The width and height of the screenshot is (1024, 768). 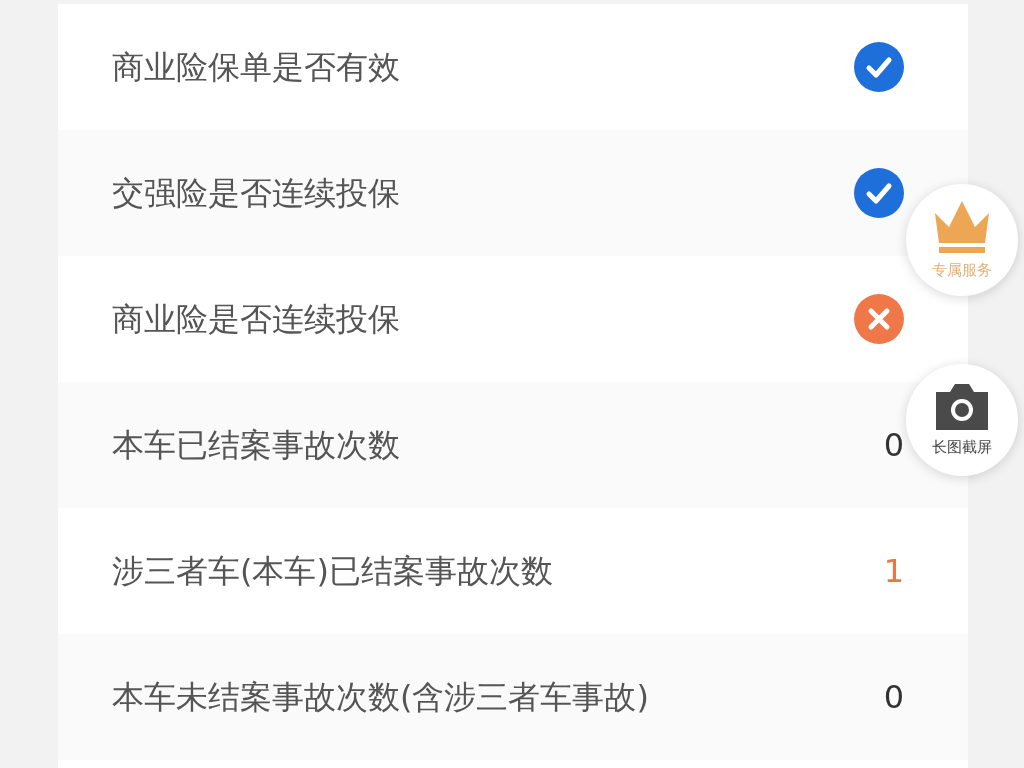 What do you see at coordinates (256, 67) in the screenshot?
I see `row-label: 商业险保单是否有效` at bounding box center [256, 67].